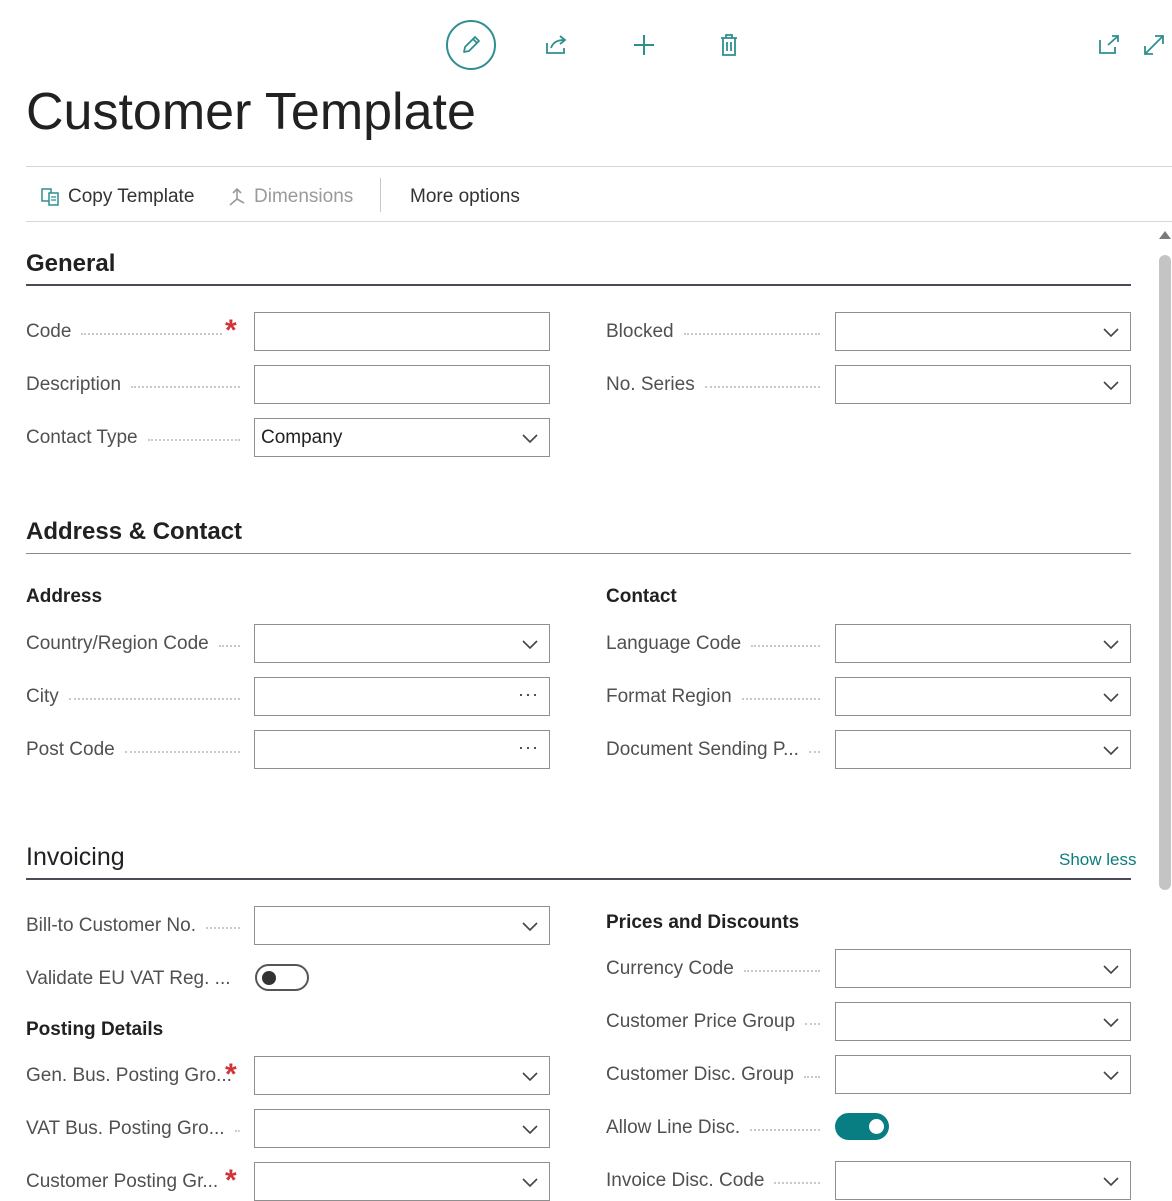 This screenshot has height=1201, width=1172. What do you see at coordinates (134, 532) in the screenshot?
I see `section-address-contact-title: Address & Contact` at bounding box center [134, 532].